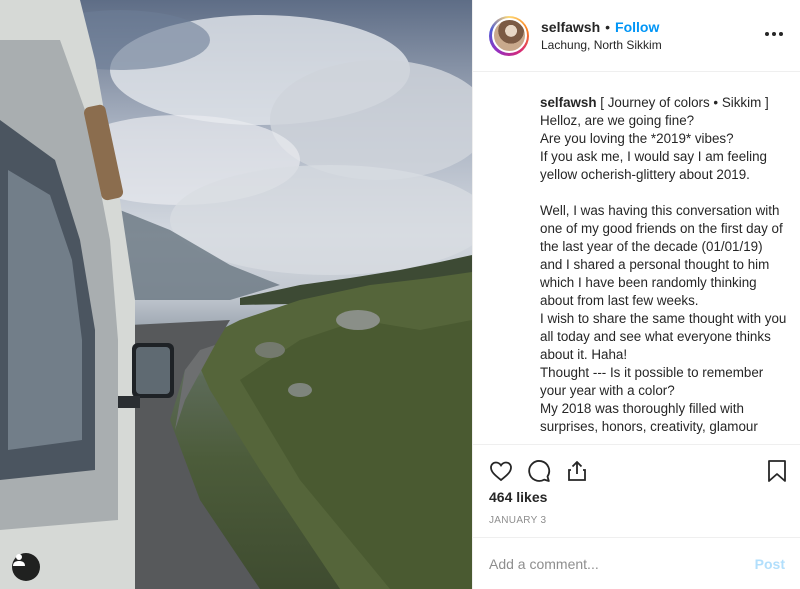 Image resolution: width=800 pixels, height=589 pixels. I want to click on avatar, so click(509, 35).